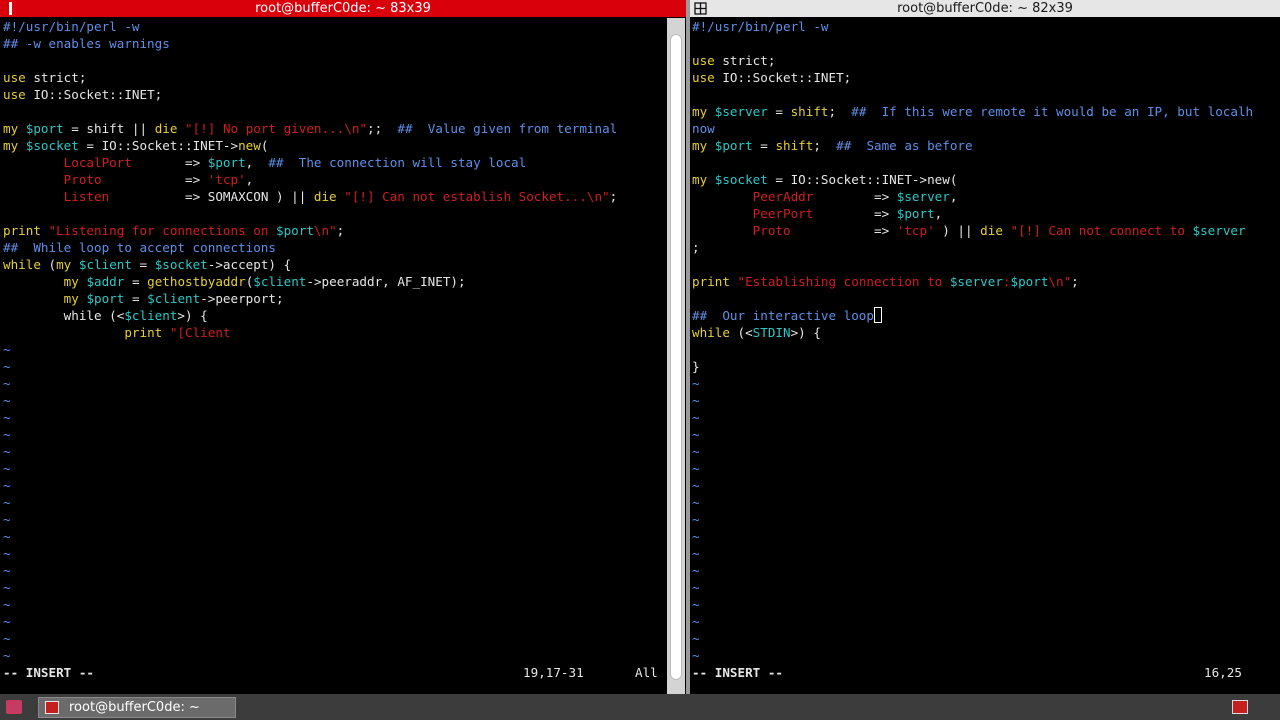 The image size is (1280, 720). I want to click on right-status-position: 16,25, so click(1223, 672).